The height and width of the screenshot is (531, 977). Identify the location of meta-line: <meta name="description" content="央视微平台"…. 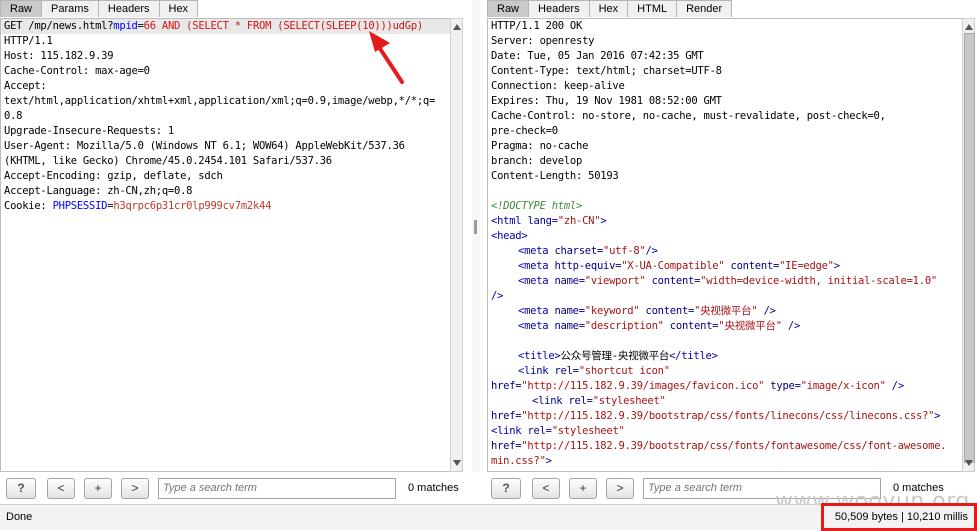
(725, 326).